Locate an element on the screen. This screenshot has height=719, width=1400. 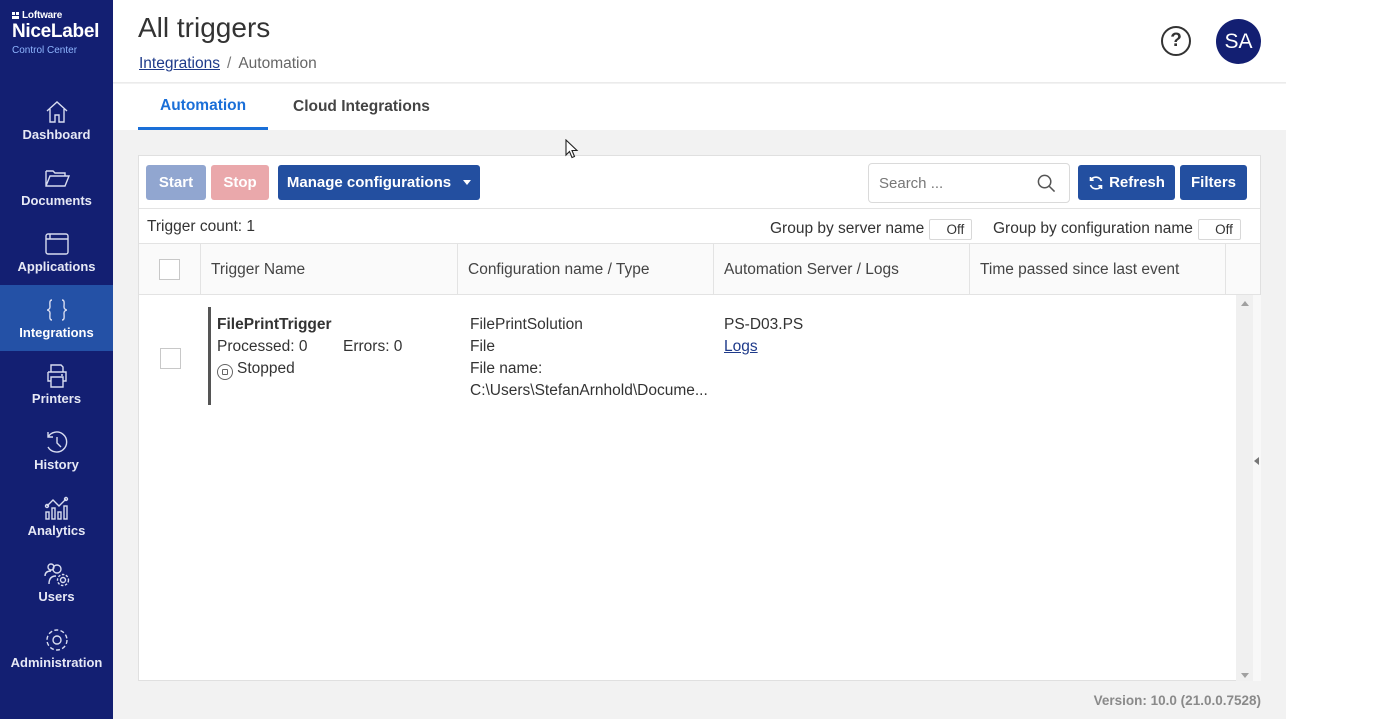
errors-count: Errors: 0 is located at coordinates (373, 346).